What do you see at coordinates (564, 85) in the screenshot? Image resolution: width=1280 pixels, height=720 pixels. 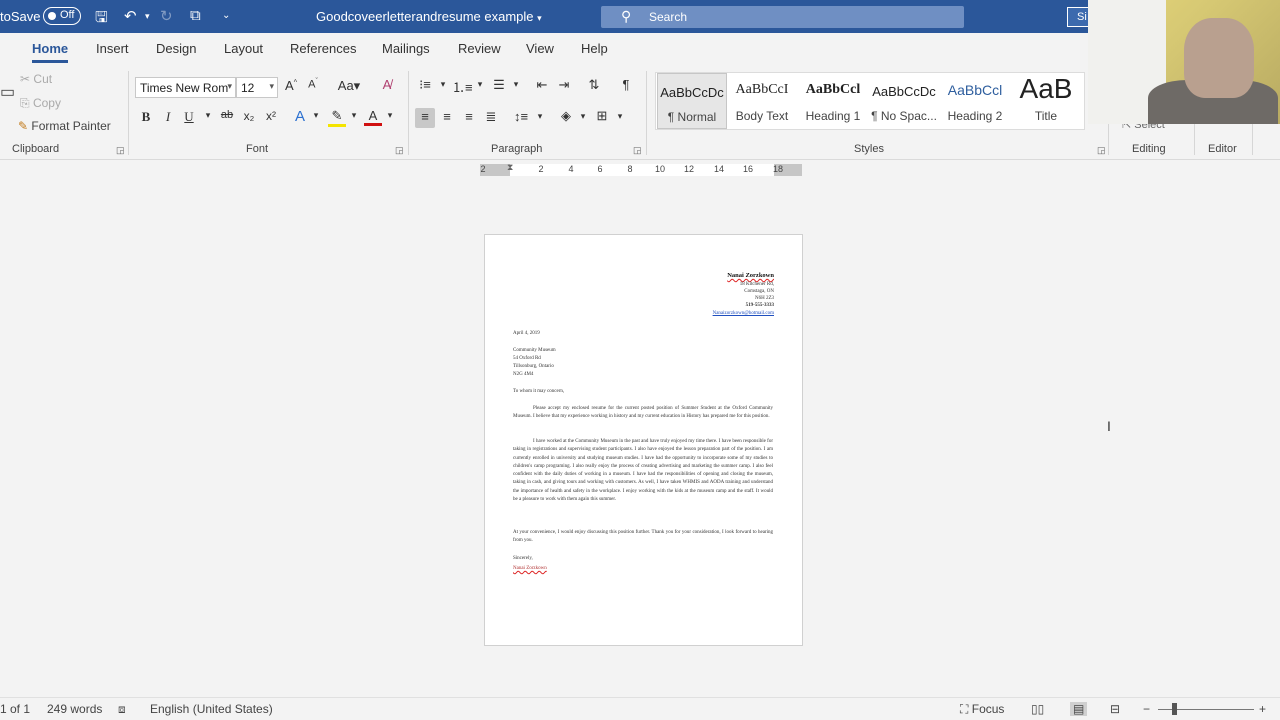 I see `increase-indent-icon: ⇥` at bounding box center [564, 85].